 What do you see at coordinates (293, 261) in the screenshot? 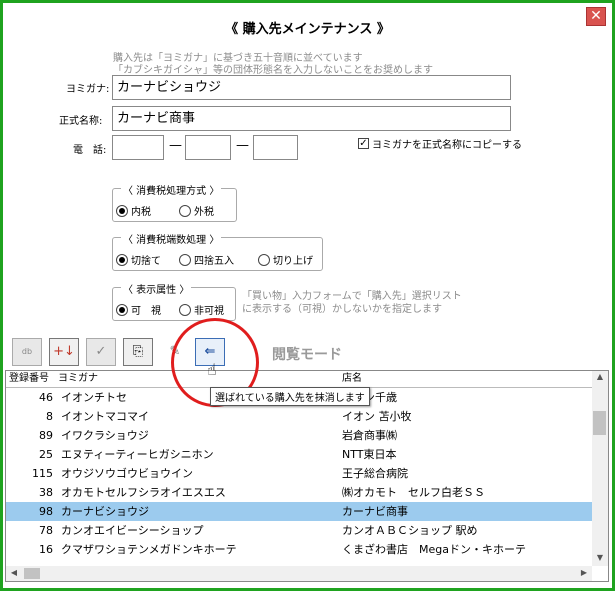
I see `radio-label: 切り上げ` at bounding box center [293, 261].